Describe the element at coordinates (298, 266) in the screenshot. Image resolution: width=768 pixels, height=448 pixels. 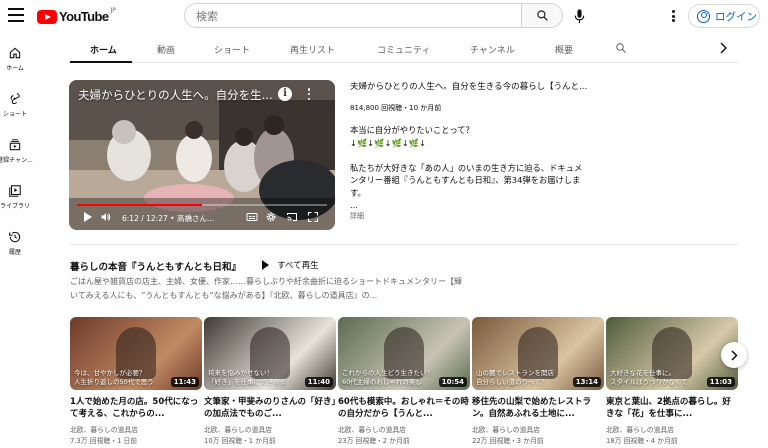
I see `play-all-label: すべて再生` at that location.